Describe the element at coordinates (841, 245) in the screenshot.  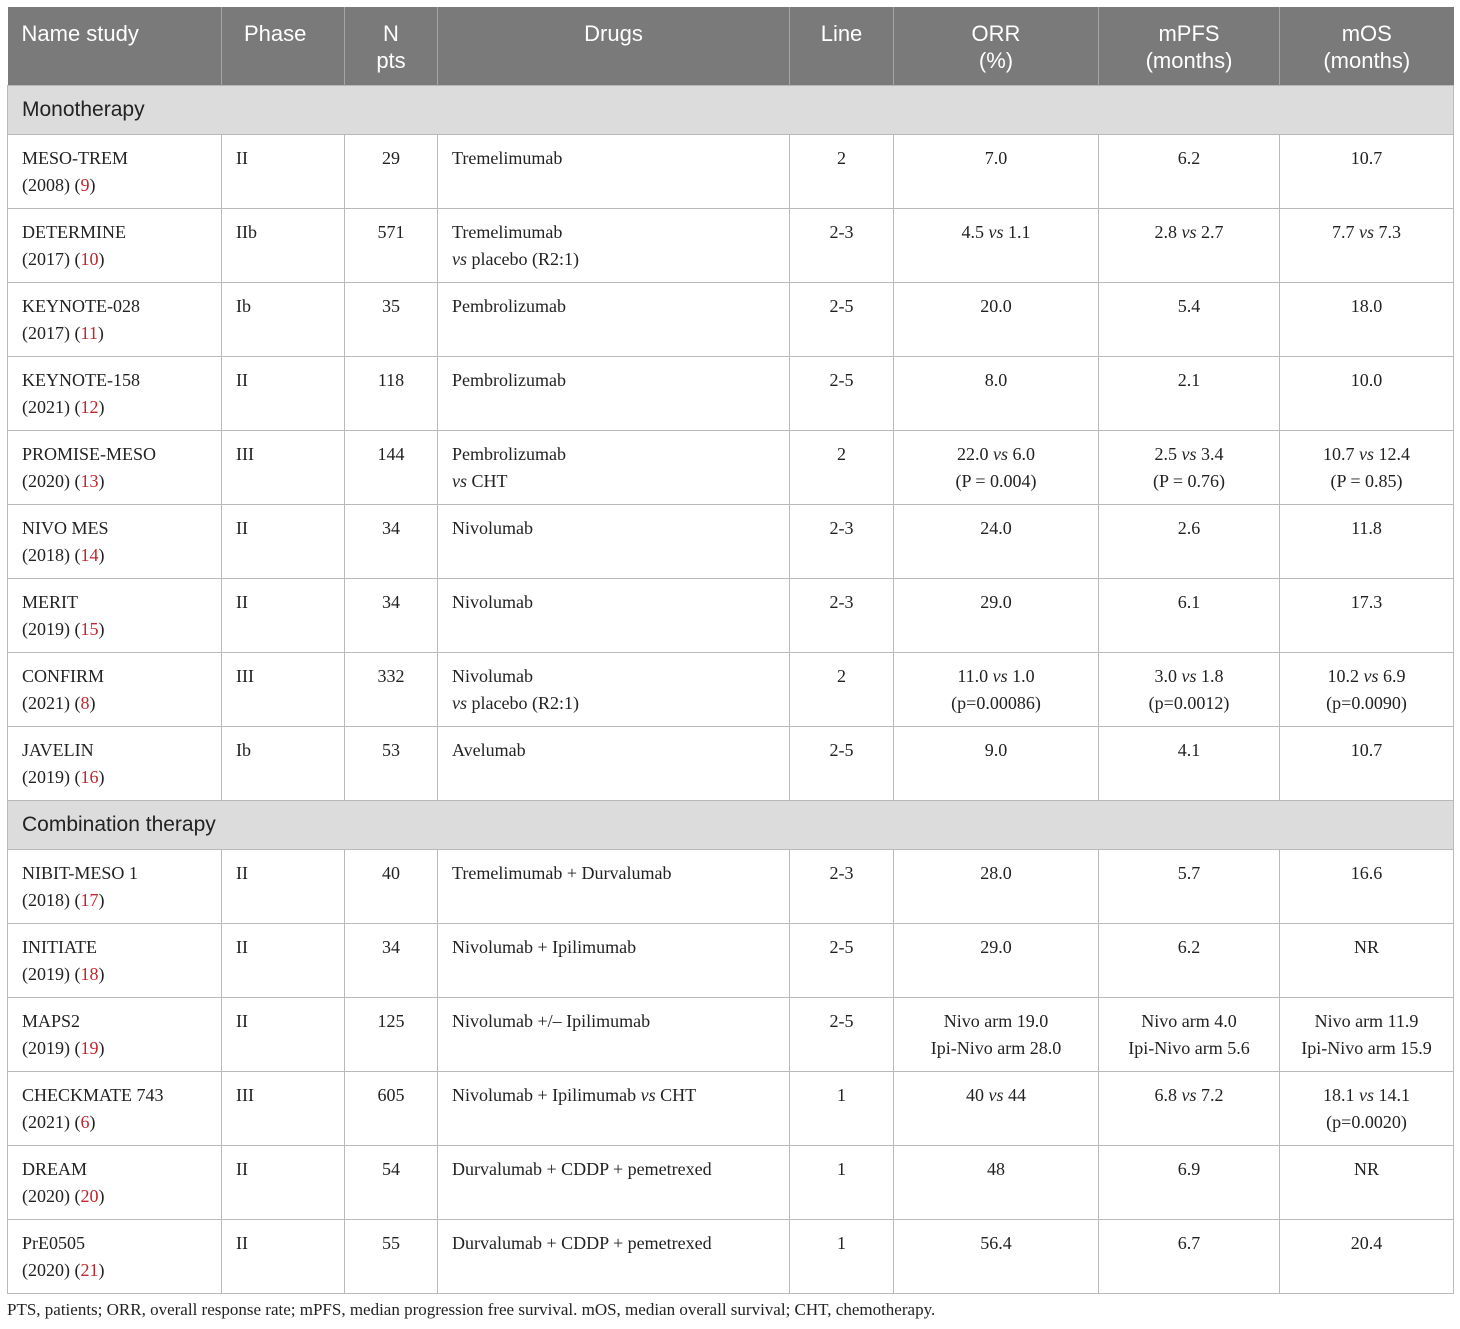
I see `line-cell: 2-3` at that location.